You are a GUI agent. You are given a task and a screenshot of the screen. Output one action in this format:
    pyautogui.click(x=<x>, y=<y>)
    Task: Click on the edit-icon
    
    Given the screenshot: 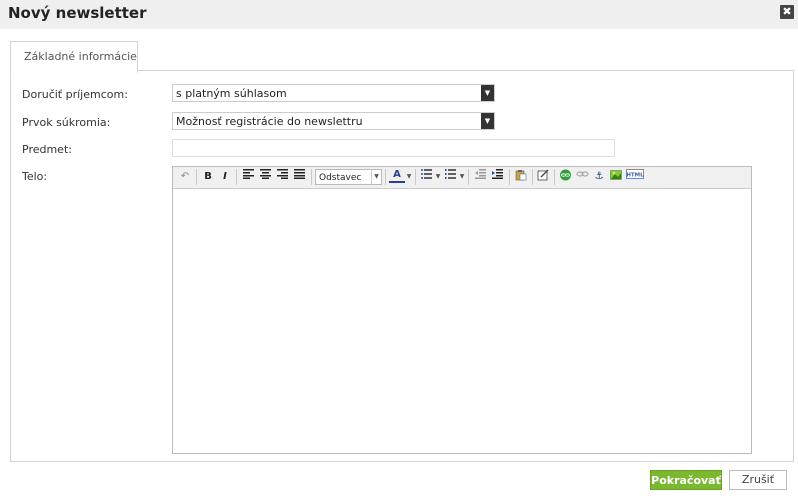 What is the action you would take?
    pyautogui.click(x=543, y=177)
    